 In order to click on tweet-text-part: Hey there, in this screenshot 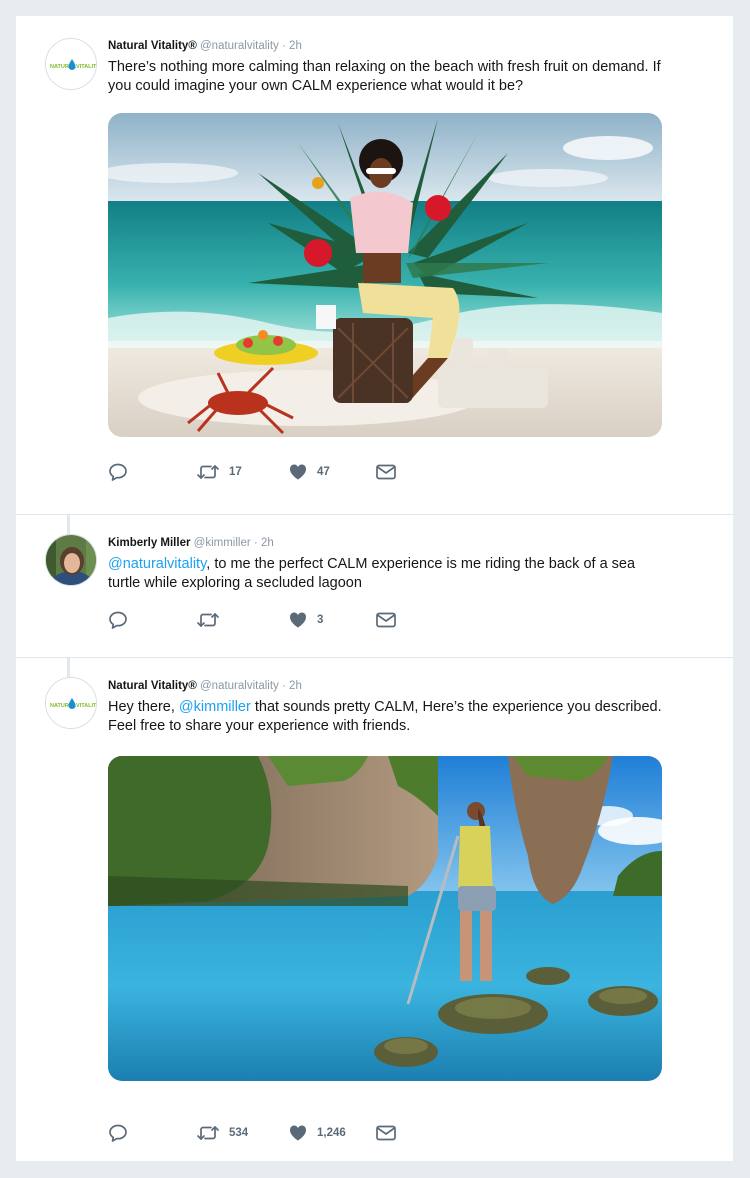, I will do `click(143, 707)`.